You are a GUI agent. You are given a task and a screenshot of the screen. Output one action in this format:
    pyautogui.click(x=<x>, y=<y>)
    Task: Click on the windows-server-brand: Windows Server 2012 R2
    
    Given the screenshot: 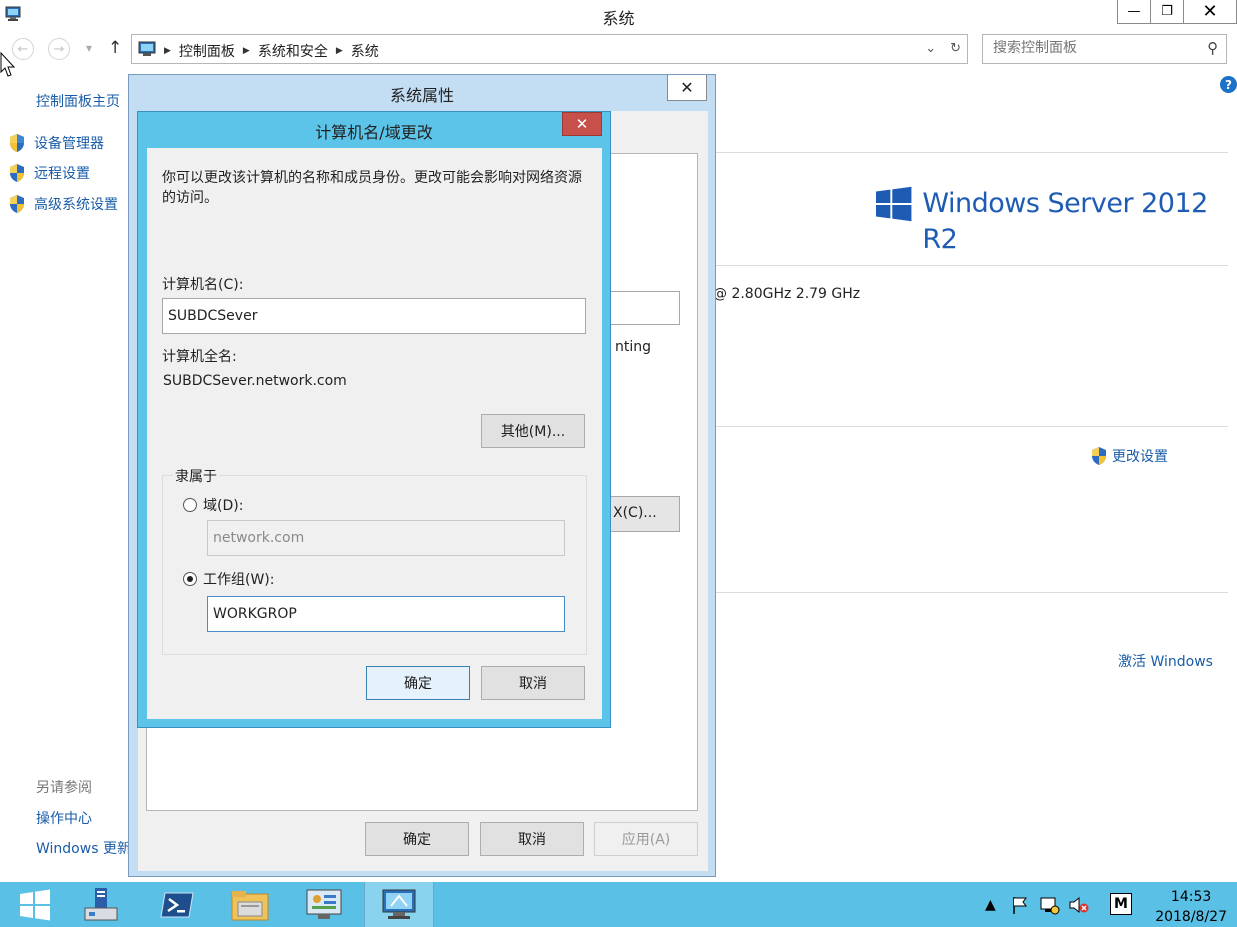 What is the action you would take?
    pyautogui.click(x=1065, y=221)
    